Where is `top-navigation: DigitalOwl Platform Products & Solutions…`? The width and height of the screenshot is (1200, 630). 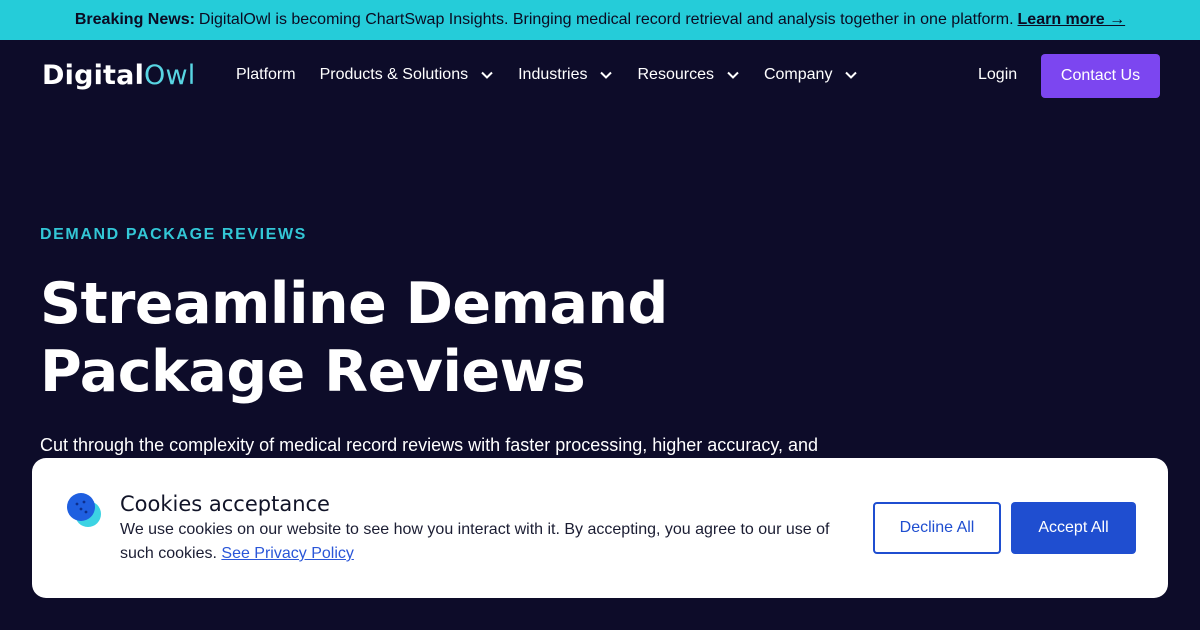
top-navigation: DigitalOwl Platform Products & Solutions… is located at coordinates (600, 76).